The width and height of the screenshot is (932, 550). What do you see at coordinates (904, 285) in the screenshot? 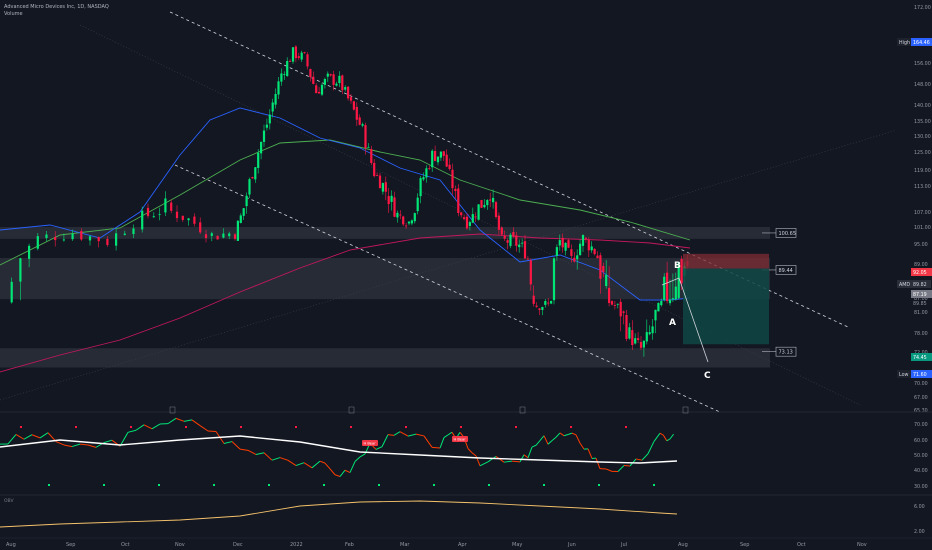
I see `ticker-label: AMD` at bounding box center [904, 285].